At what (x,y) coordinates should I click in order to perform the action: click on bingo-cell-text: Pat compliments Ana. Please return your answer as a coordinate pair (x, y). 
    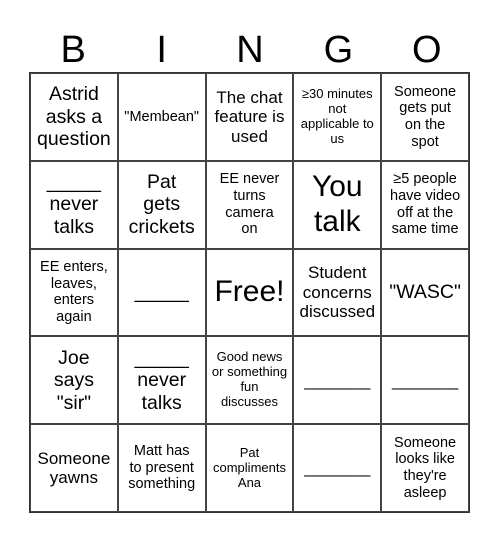
    Looking at the image, I should click on (249, 467).